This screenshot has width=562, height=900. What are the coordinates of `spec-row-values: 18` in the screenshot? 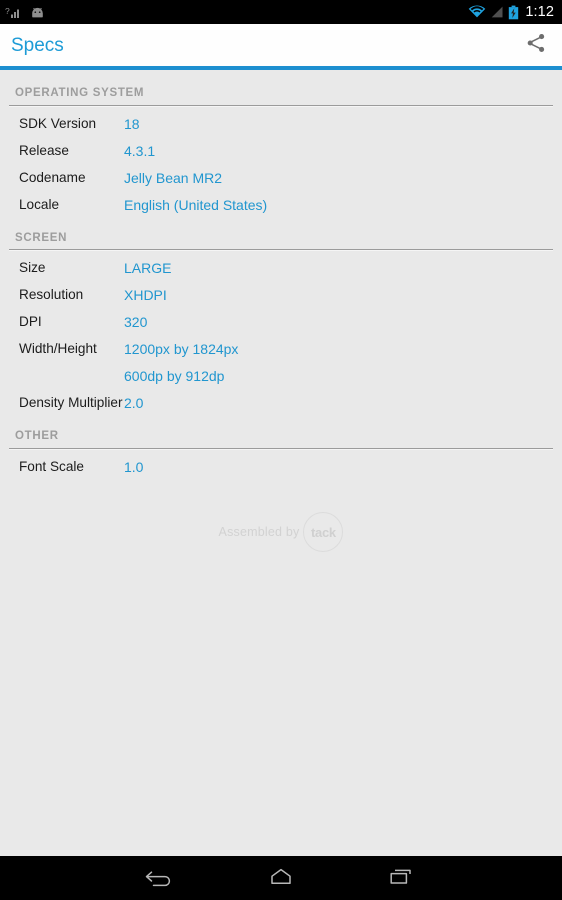 It's located at (132, 124).